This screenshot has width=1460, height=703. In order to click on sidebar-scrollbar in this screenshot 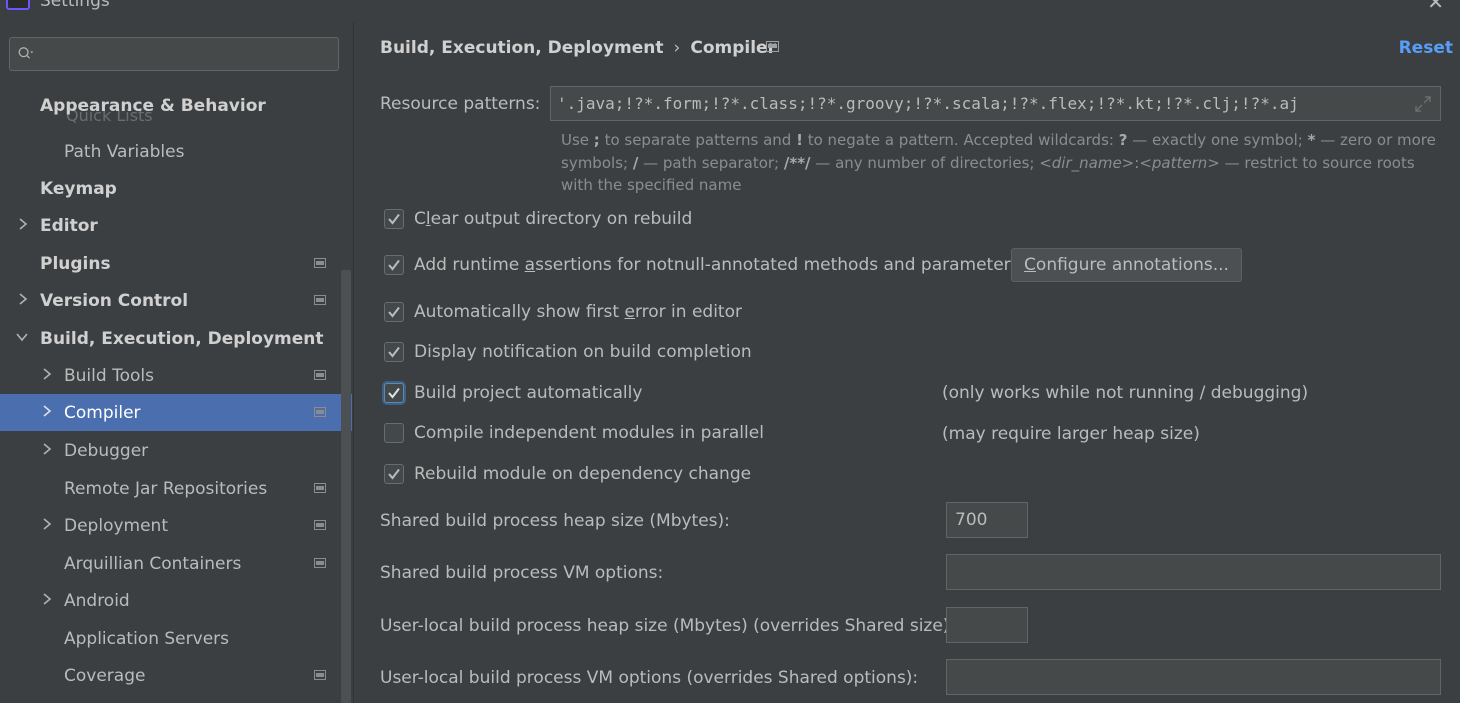, I will do `click(346, 486)`.